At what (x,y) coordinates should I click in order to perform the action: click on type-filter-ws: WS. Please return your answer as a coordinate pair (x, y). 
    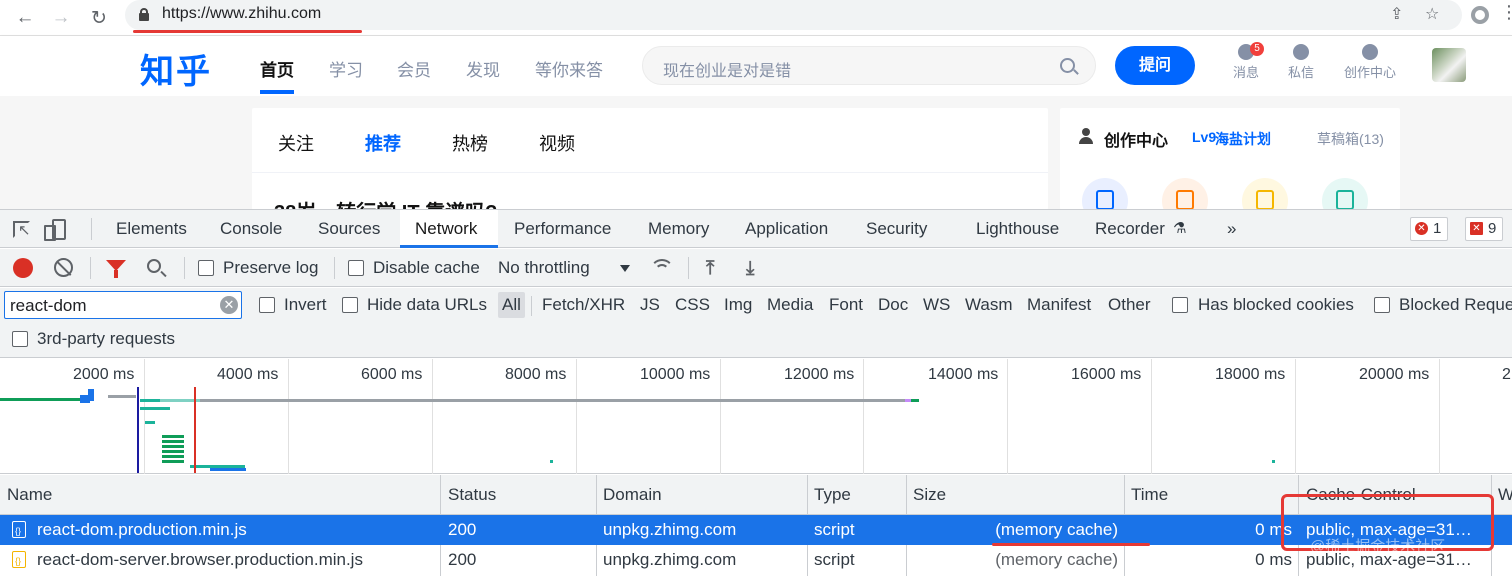
    Looking at the image, I should click on (936, 305).